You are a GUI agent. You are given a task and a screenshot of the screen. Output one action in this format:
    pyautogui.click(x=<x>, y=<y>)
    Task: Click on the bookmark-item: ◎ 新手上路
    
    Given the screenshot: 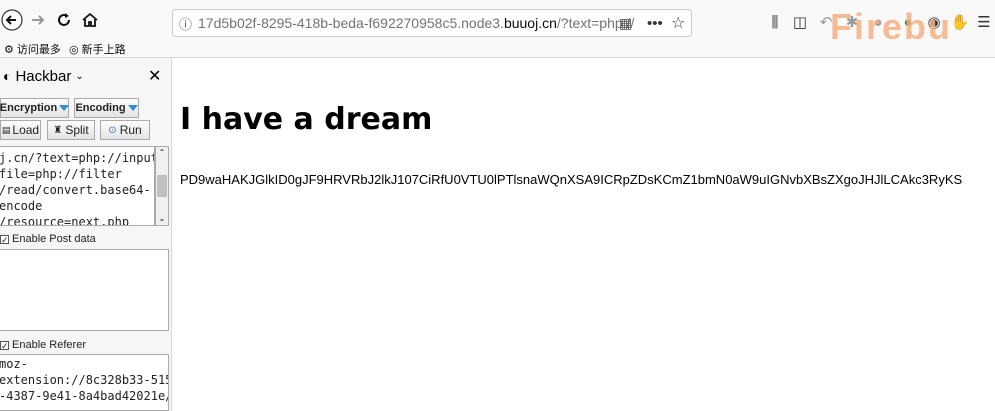 What is the action you would take?
    pyautogui.click(x=97, y=49)
    